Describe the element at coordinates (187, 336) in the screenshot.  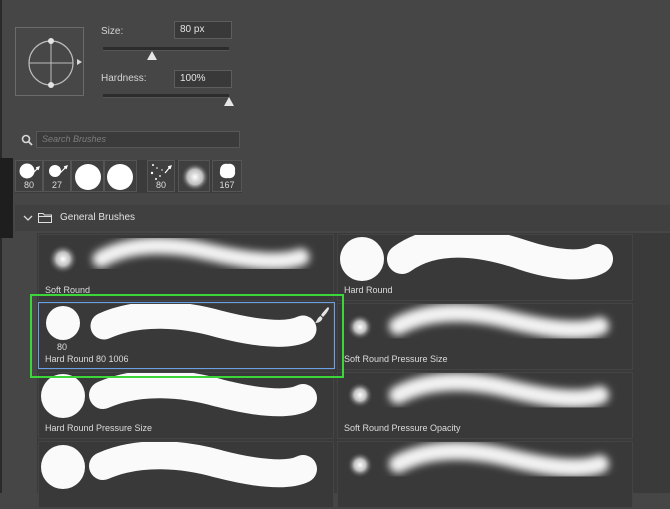
I see `annotation-highlight-box` at that location.